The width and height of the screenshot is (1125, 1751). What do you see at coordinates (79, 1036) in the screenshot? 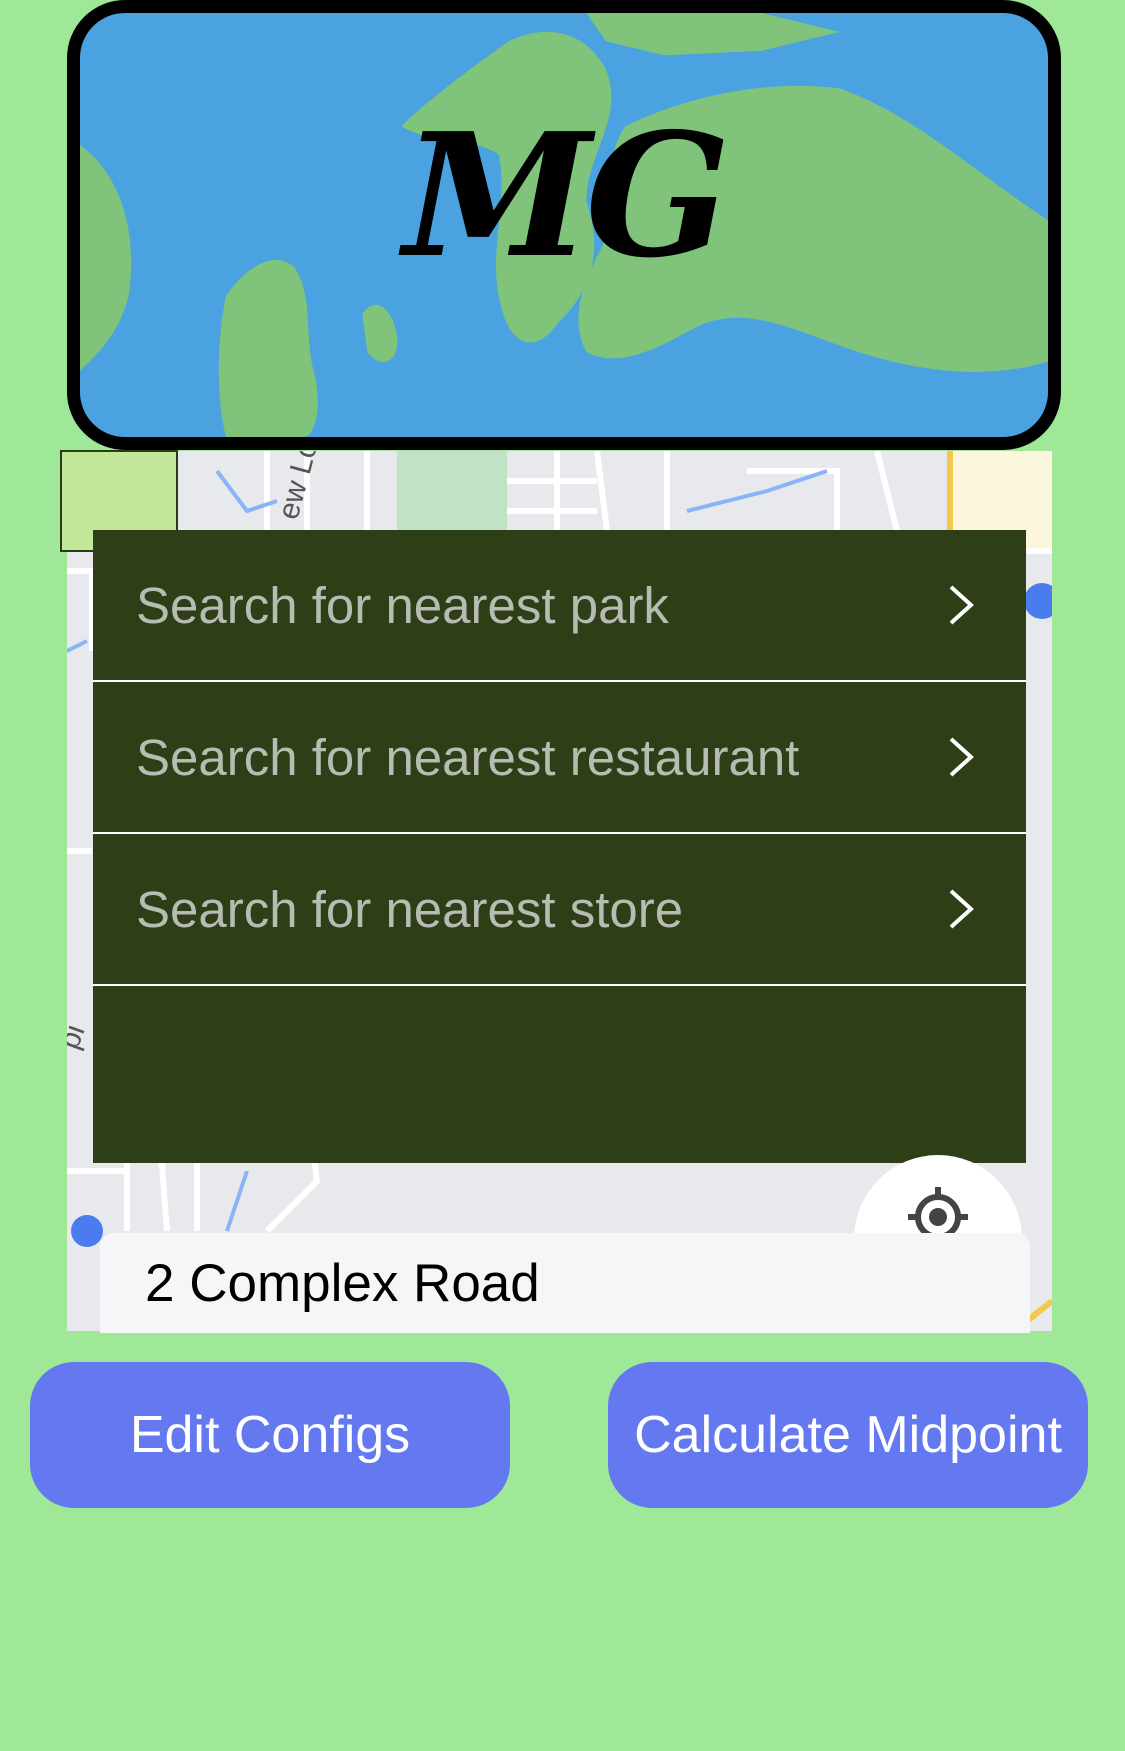
I see `map-side-label: pi` at bounding box center [79, 1036].